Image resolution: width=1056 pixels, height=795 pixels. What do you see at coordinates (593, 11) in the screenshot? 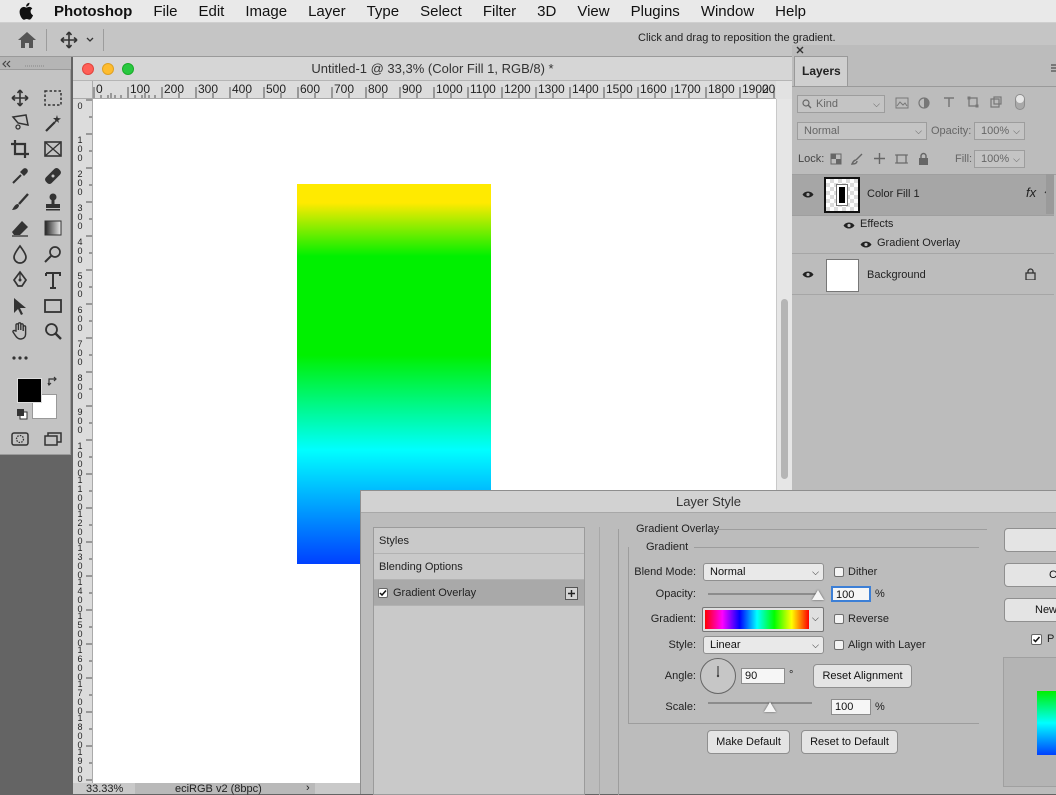
I see `menu-view: View` at bounding box center [593, 11].